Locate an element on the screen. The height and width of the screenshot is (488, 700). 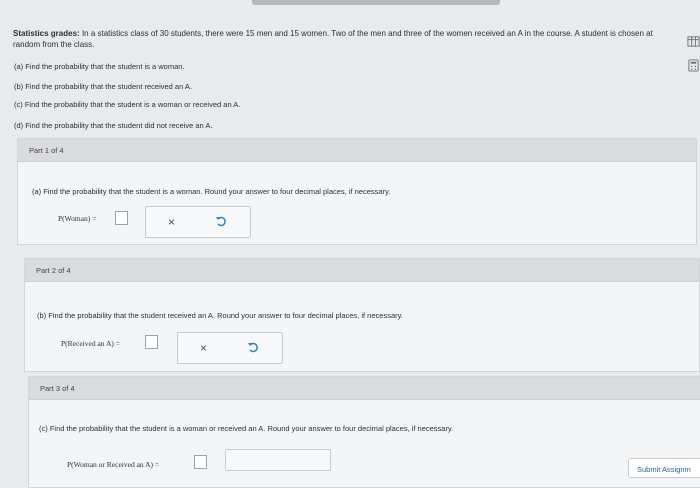
problem-lead: Statistics grades: is located at coordinates (46, 33).